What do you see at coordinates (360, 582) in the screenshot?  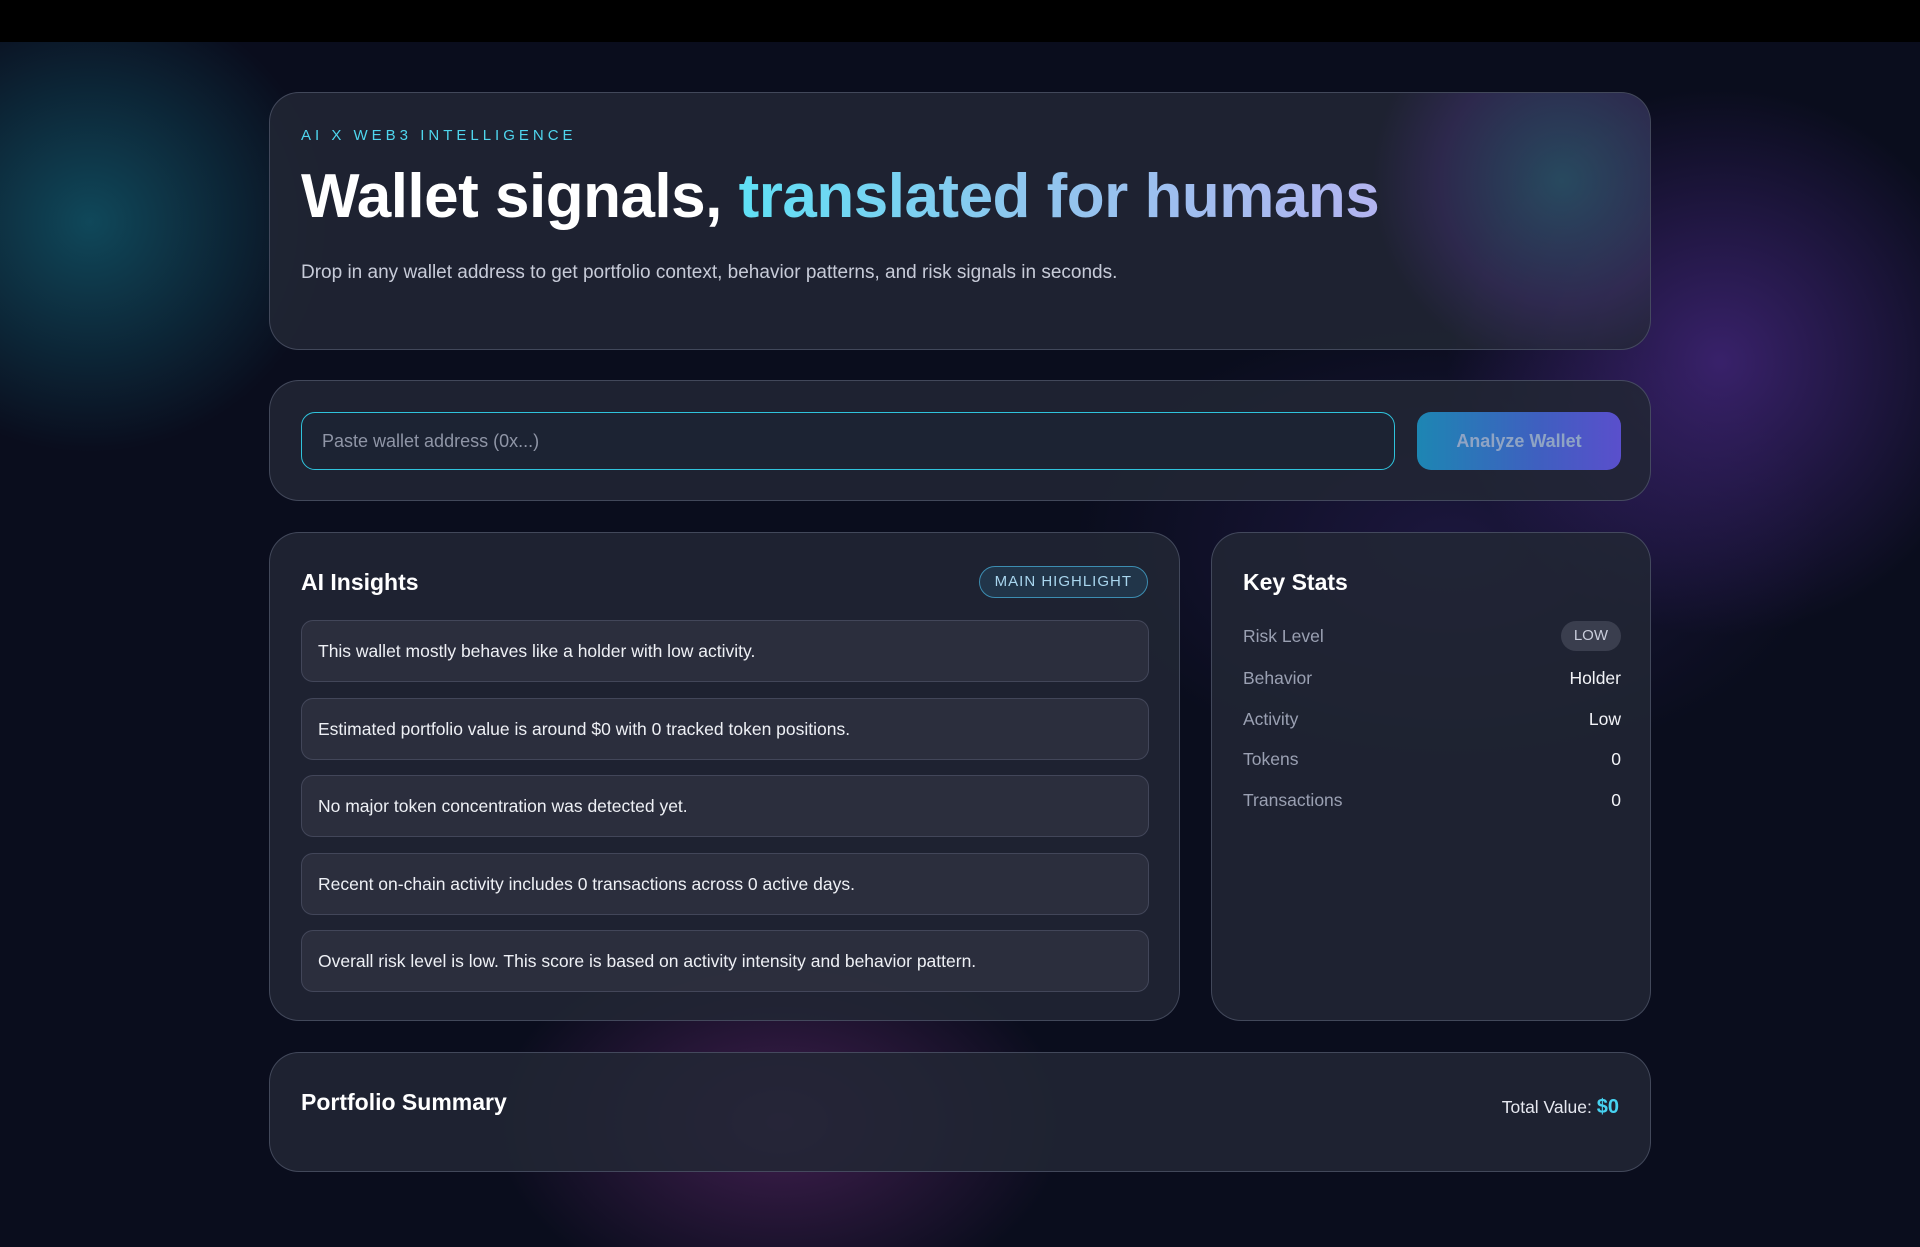 I see `ai-insights-title: AI Insights` at bounding box center [360, 582].